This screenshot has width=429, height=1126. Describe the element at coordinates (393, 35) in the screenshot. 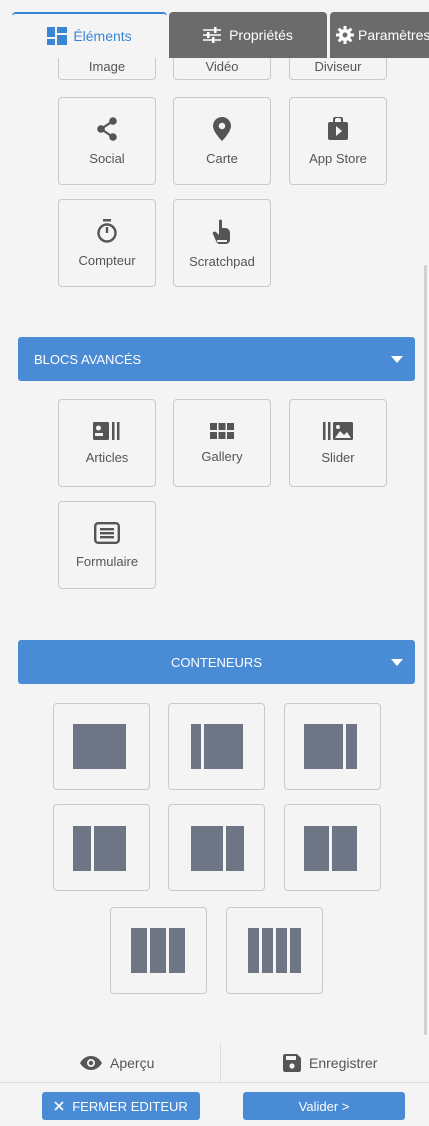

I see `tab-settings-label: Paramètres` at that location.